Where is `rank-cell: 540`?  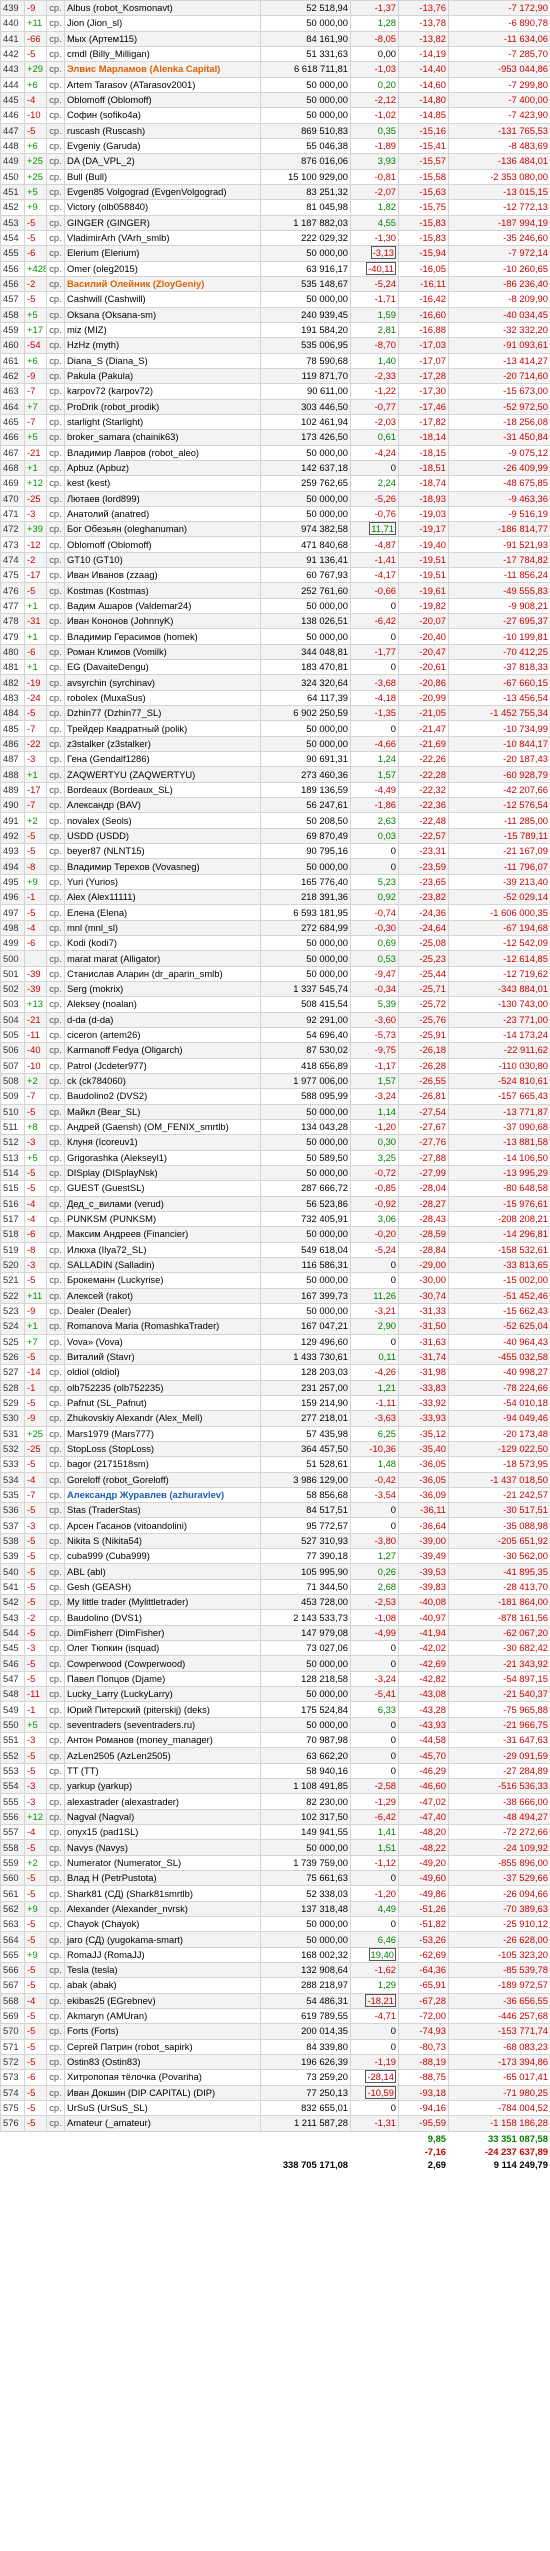
rank-cell: 540 is located at coordinates (12, 1571).